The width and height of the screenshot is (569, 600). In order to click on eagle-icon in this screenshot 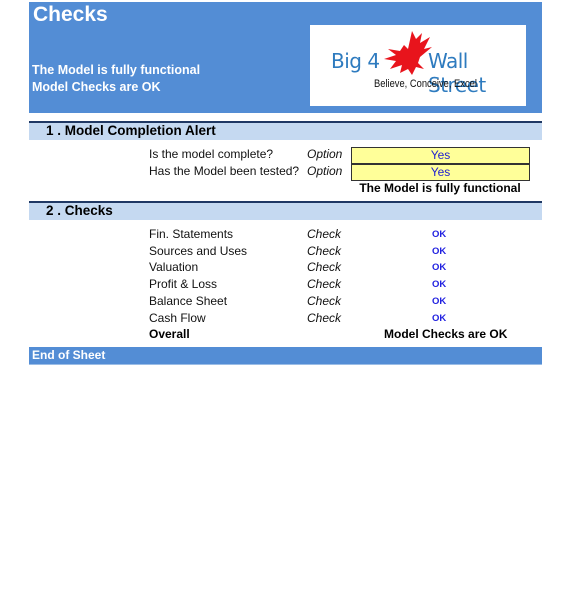, I will do `click(408, 53)`.